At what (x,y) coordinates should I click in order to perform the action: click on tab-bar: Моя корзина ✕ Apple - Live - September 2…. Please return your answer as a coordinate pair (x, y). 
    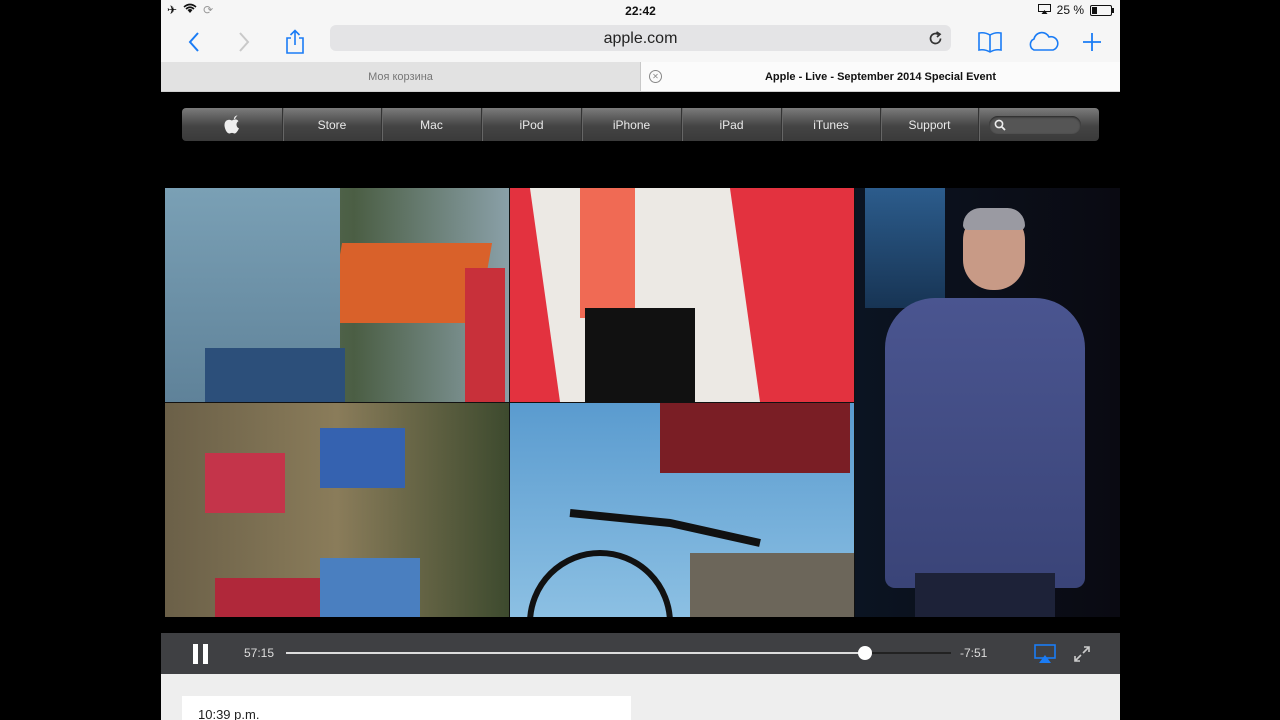
    Looking at the image, I should click on (640, 77).